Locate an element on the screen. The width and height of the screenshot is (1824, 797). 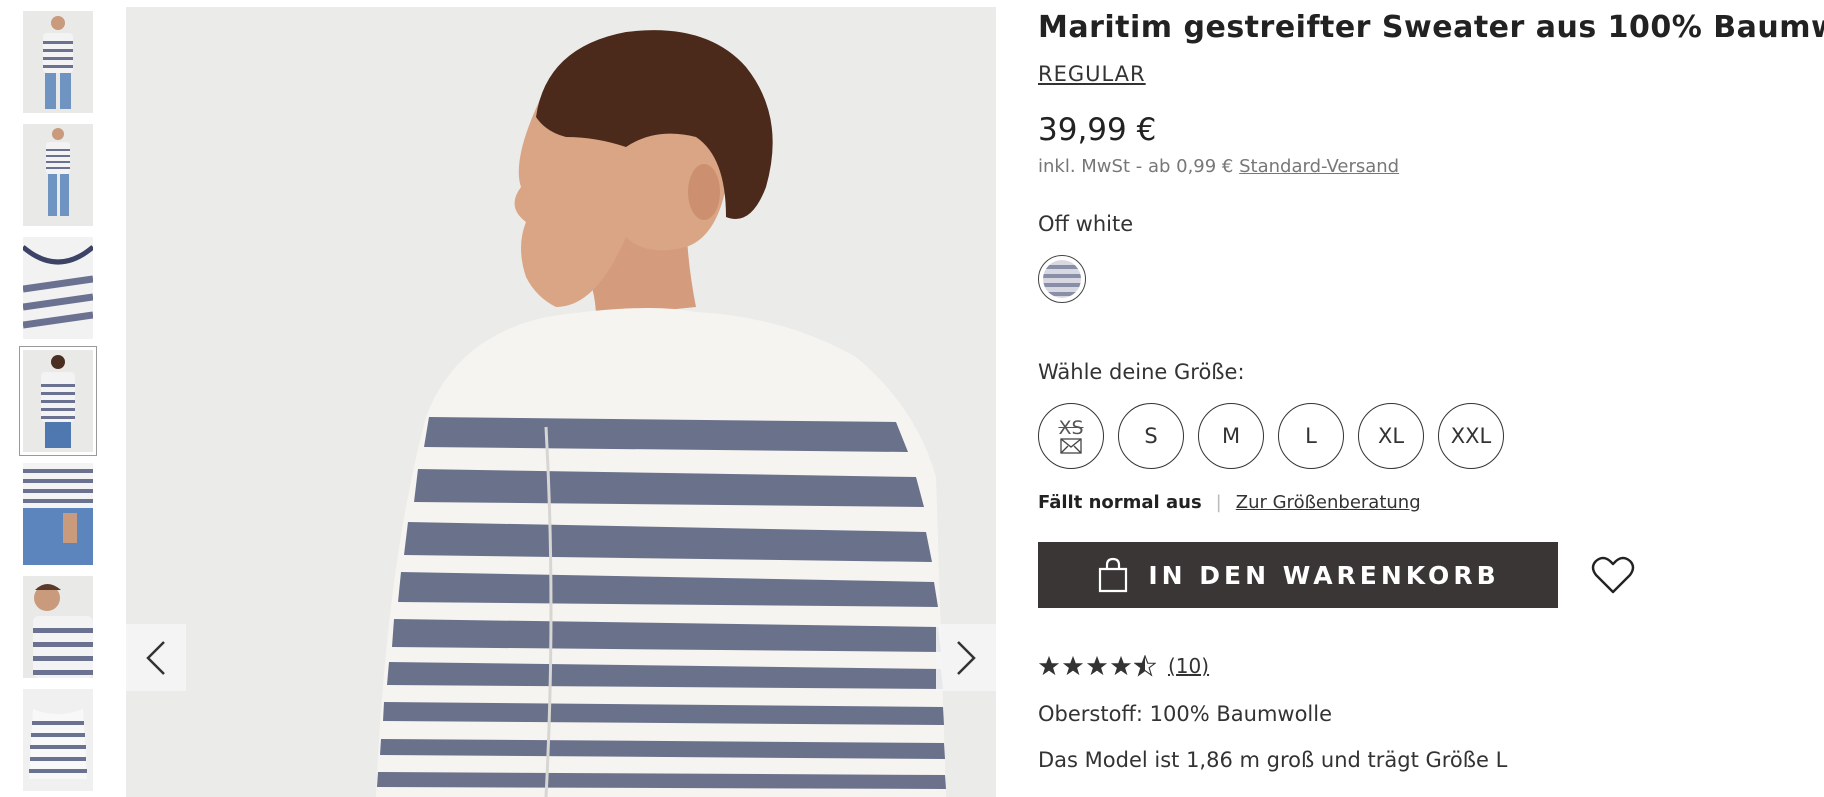
review-count-link: (10) is located at coordinates (1188, 666).